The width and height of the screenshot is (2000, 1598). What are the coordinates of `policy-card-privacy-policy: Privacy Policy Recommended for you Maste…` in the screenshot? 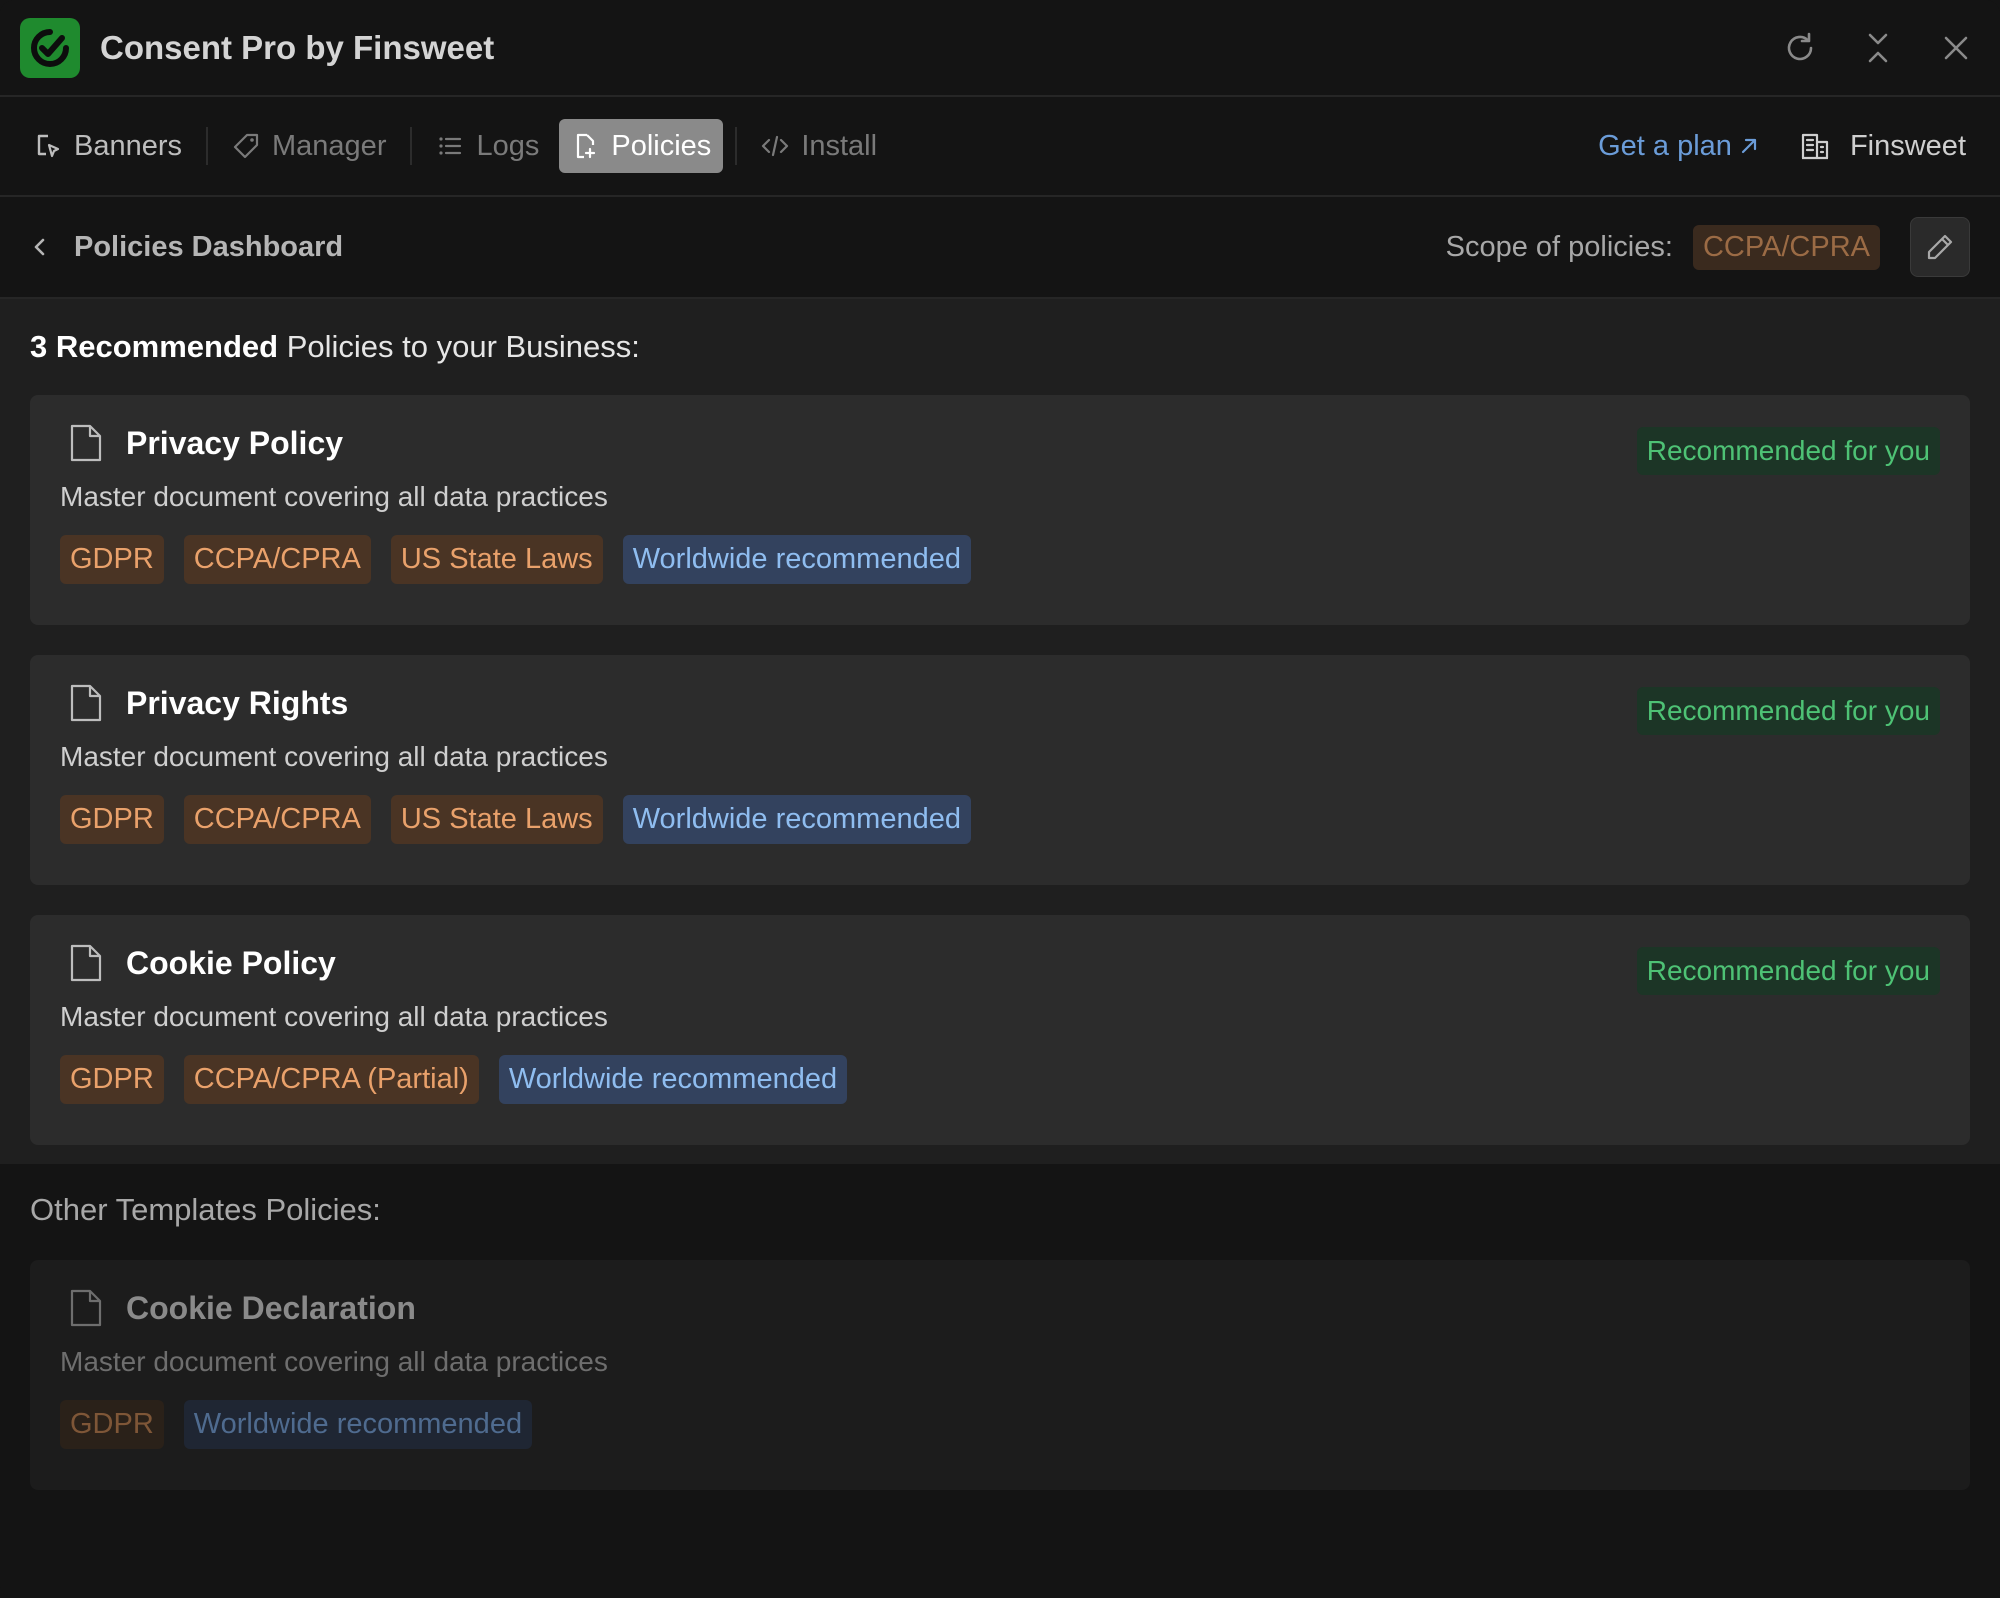 It's located at (1000, 510).